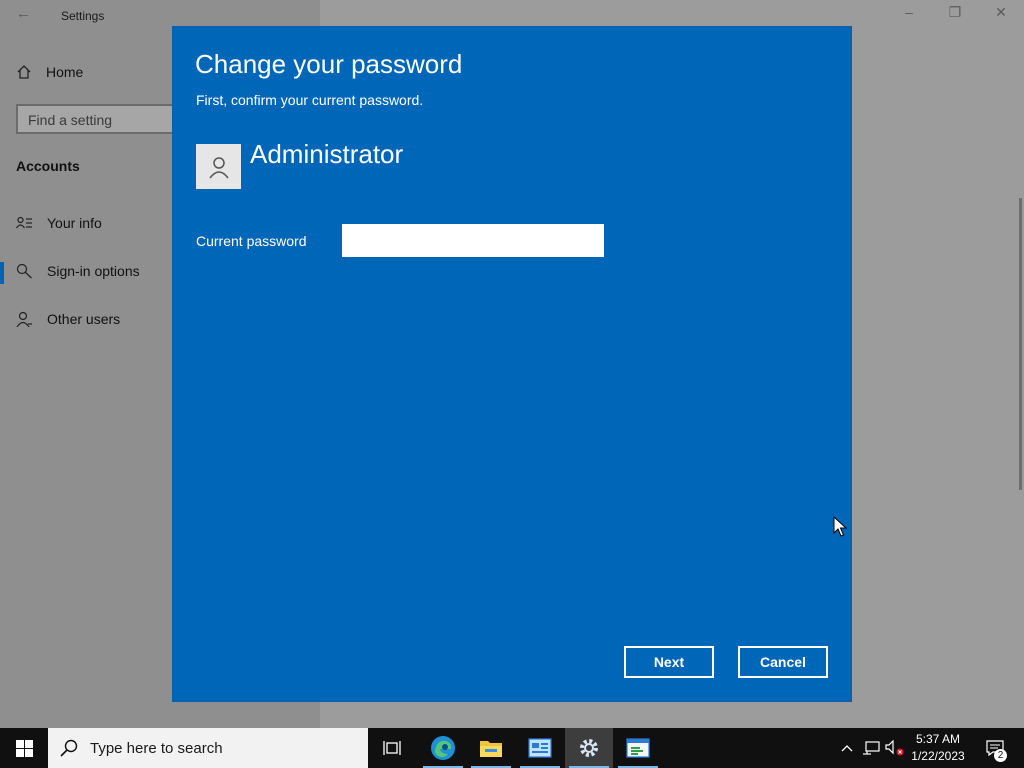 The width and height of the screenshot is (1024, 768). I want to click on action-center-button, so click(995, 748).